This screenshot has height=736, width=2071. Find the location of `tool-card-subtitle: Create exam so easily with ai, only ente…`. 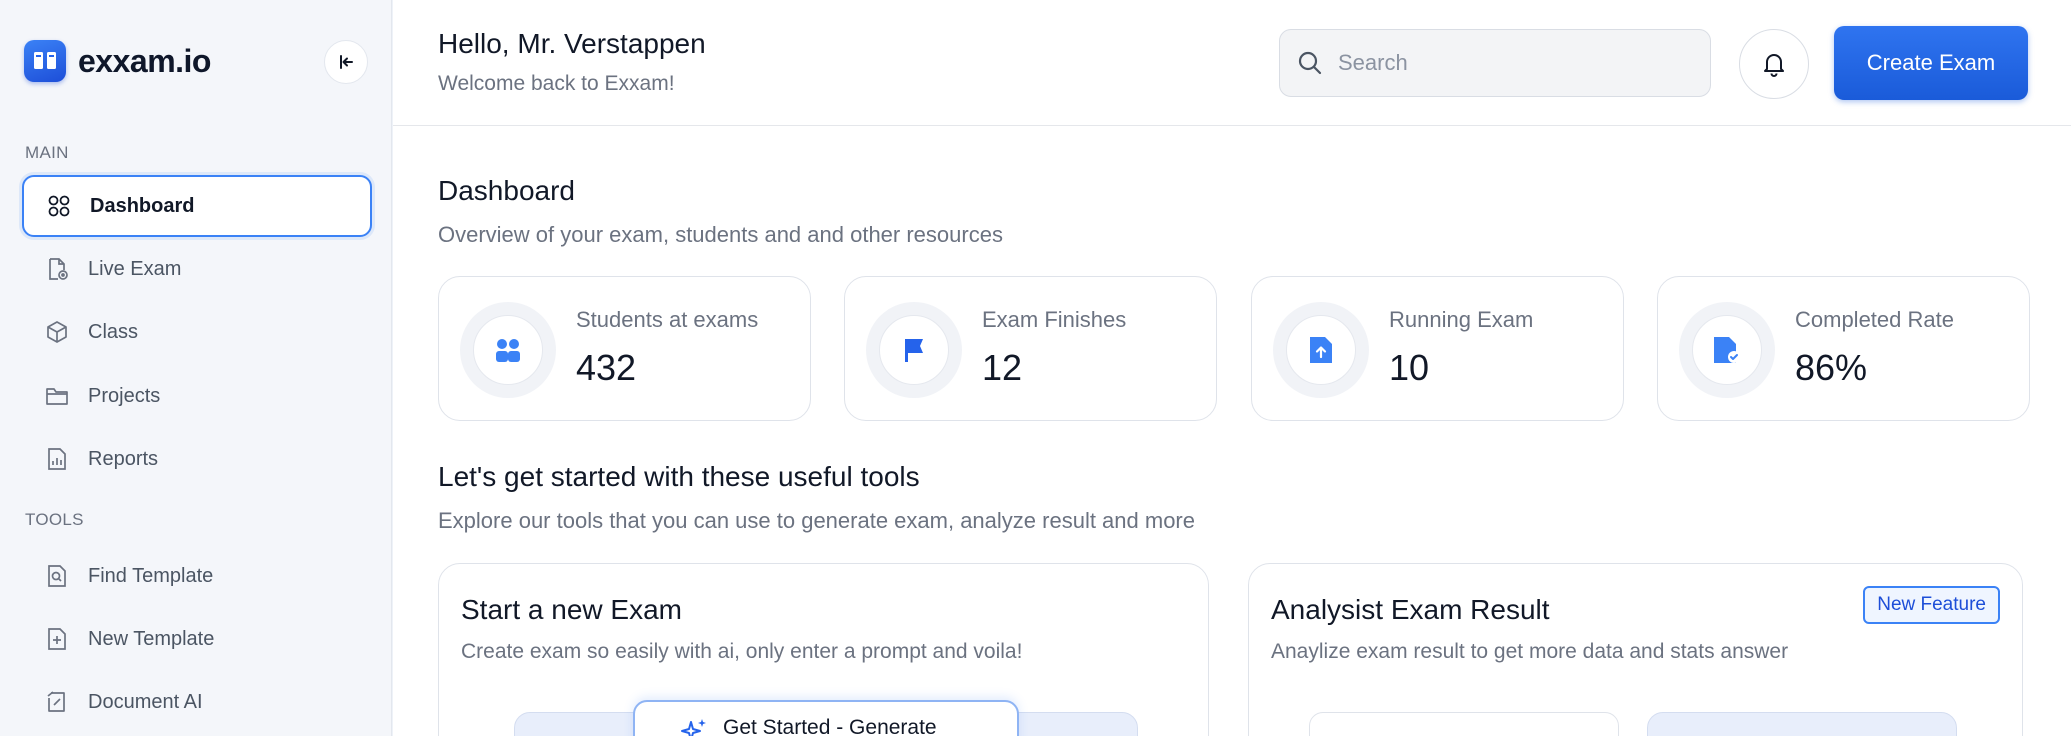

tool-card-subtitle: Create exam so easily with ai, only ente… is located at coordinates (742, 651).